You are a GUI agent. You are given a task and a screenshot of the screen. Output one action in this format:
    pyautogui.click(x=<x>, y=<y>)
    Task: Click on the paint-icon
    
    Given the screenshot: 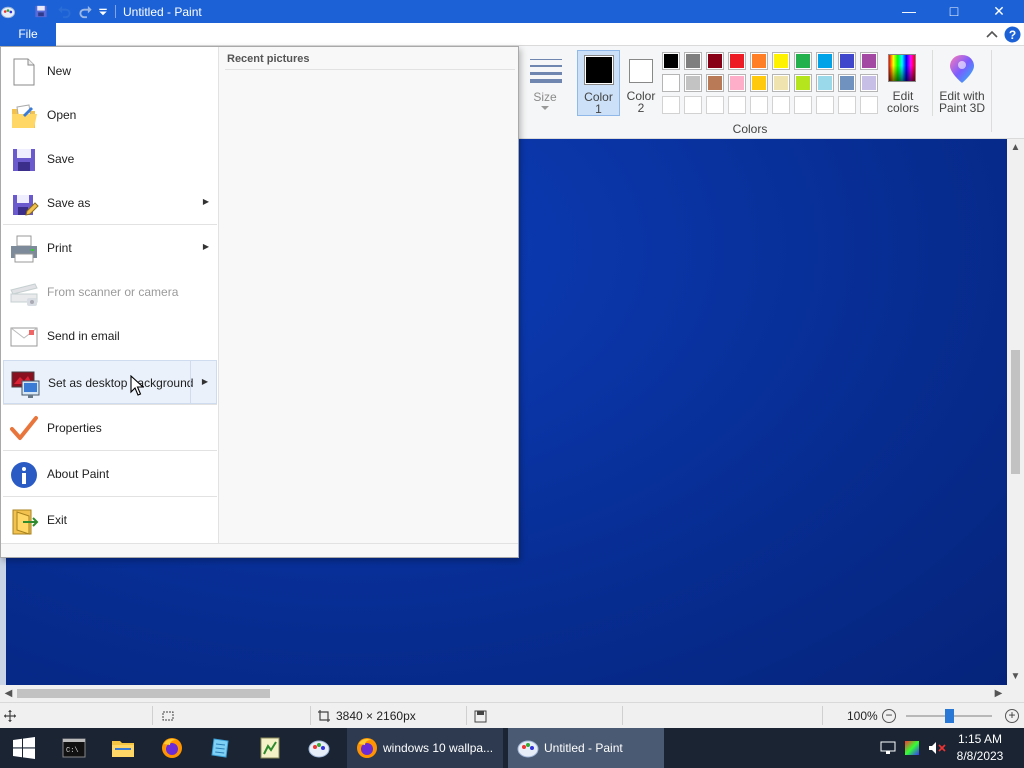 What is the action you would take?
    pyautogui.click(x=319, y=748)
    